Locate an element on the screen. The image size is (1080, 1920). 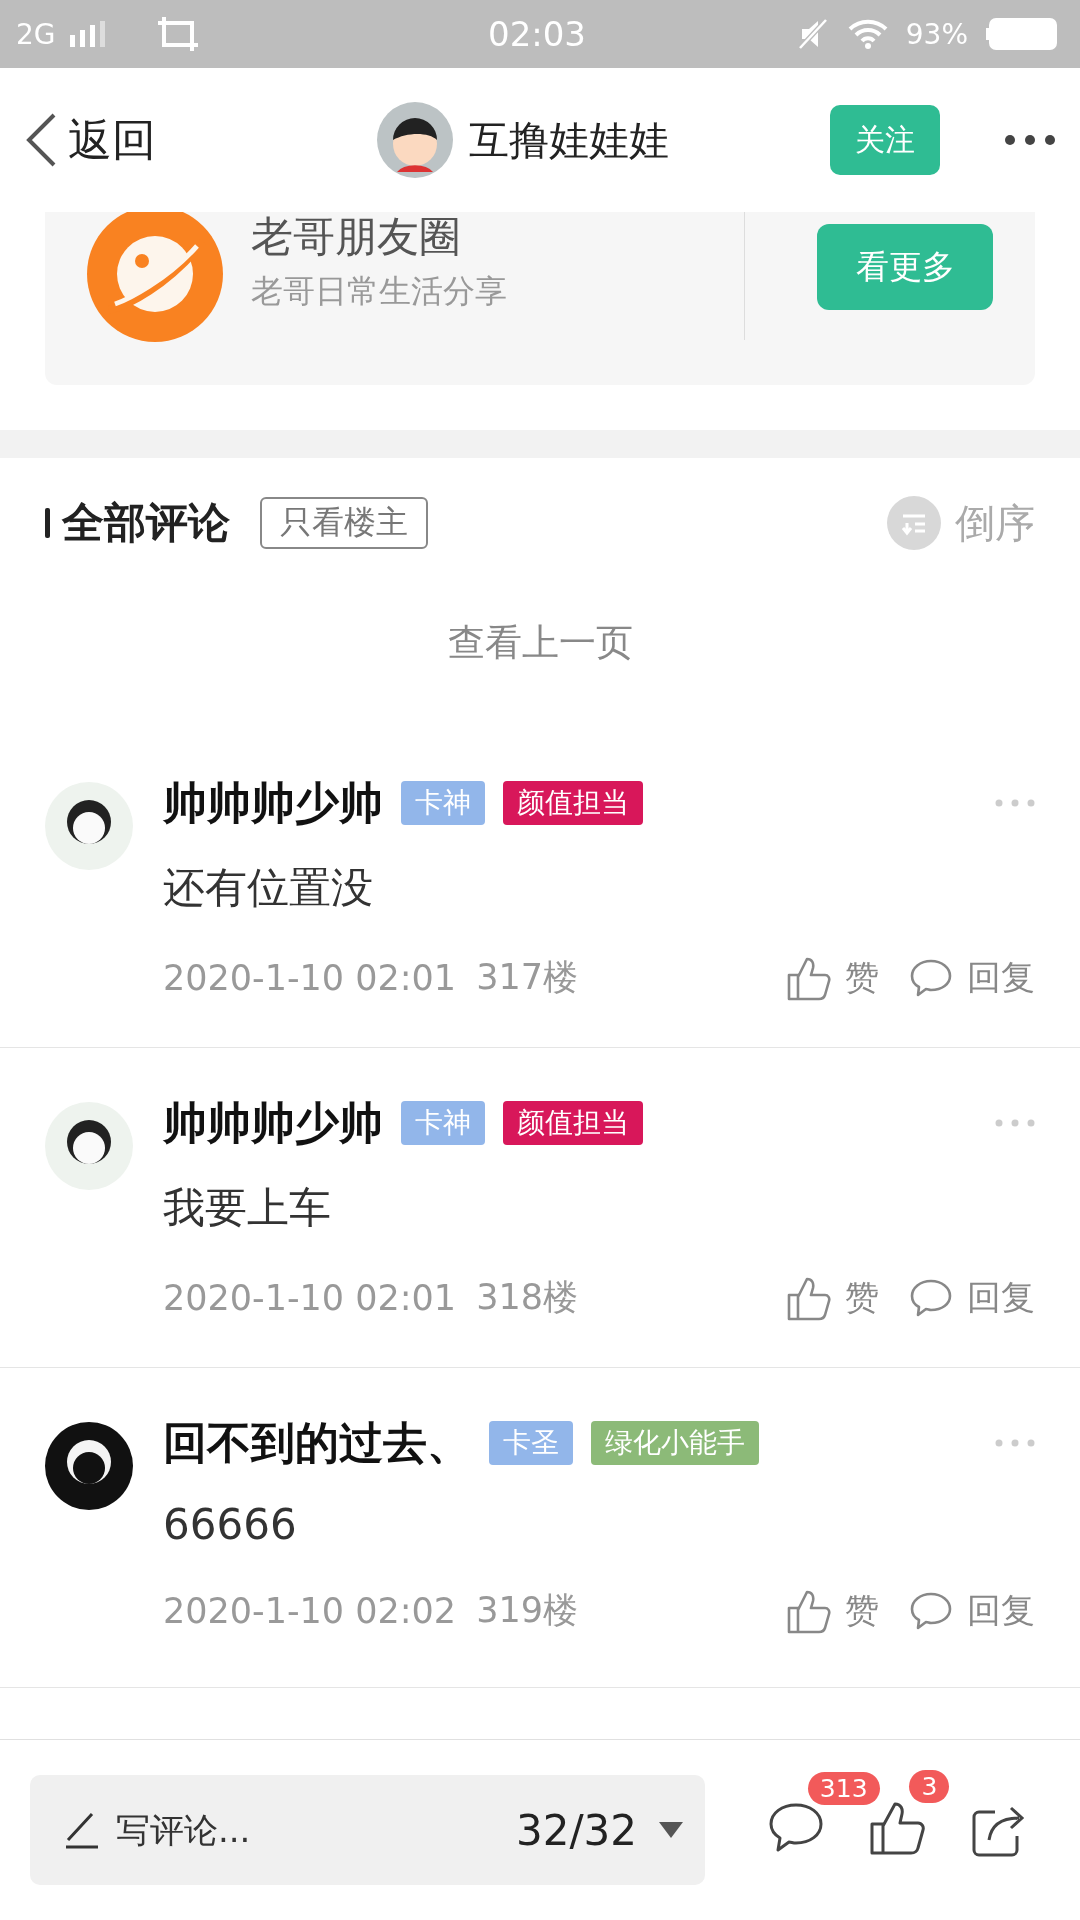
battery-icon is located at coordinates (1022, 34).